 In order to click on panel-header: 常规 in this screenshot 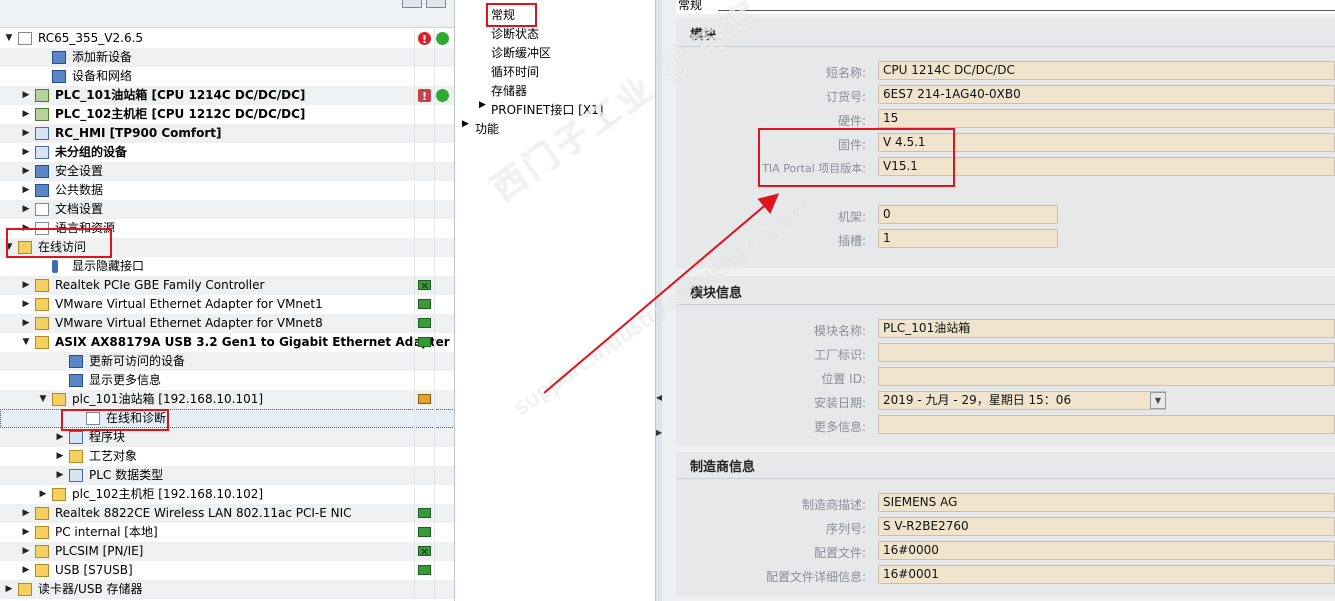, I will do `click(1005, 7)`.